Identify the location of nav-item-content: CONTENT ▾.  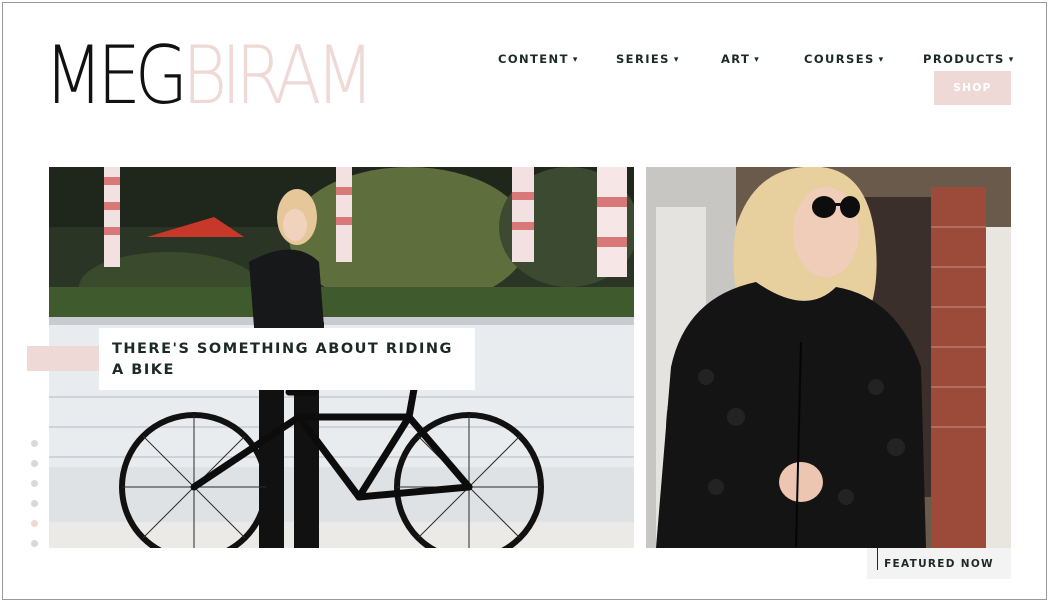
(538, 59).